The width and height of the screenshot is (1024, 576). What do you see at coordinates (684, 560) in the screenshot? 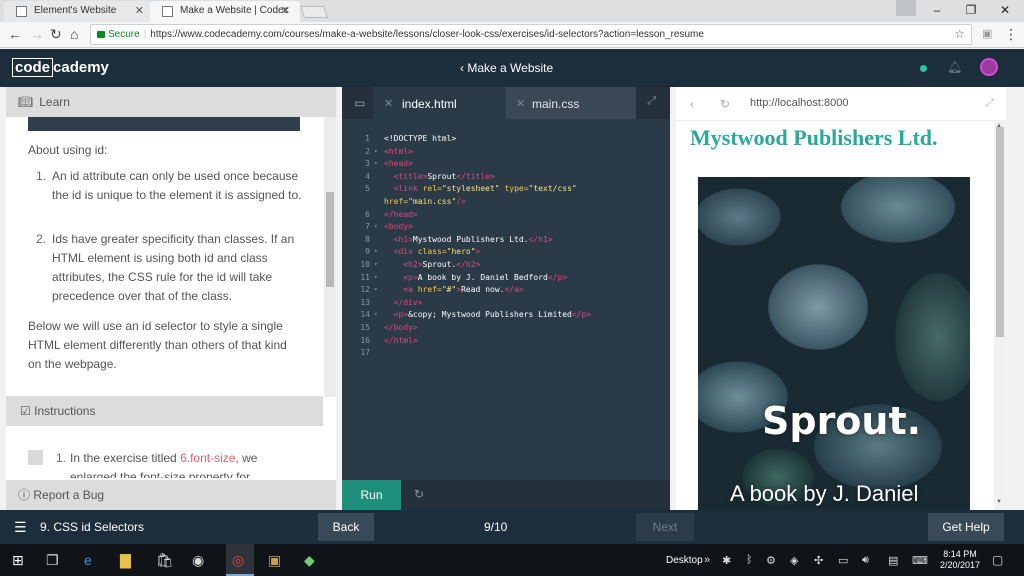
I see `desktop-toolbar: Desktop` at bounding box center [684, 560].